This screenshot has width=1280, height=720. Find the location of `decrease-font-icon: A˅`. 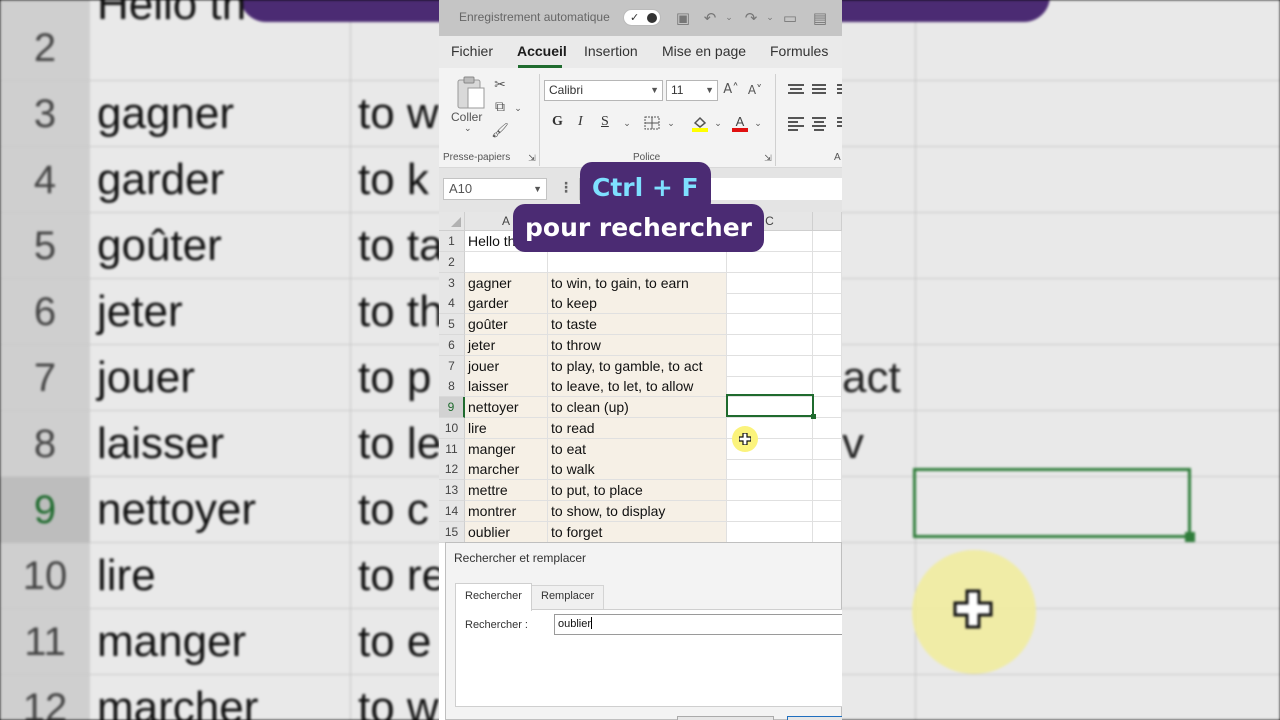

decrease-font-icon: A˅ is located at coordinates (755, 90).